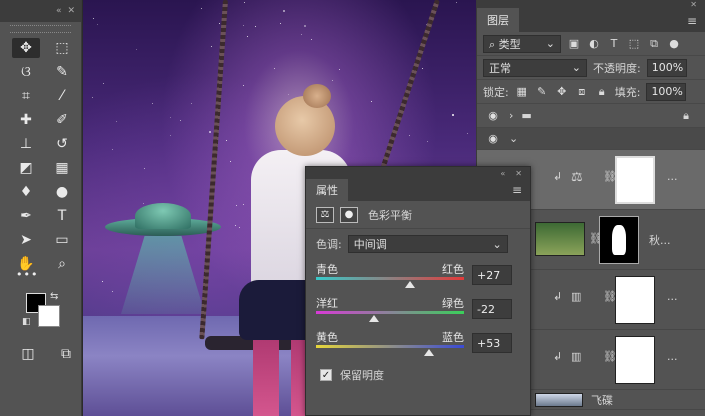  I want to click on fill-input: 100%, so click(666, 91).